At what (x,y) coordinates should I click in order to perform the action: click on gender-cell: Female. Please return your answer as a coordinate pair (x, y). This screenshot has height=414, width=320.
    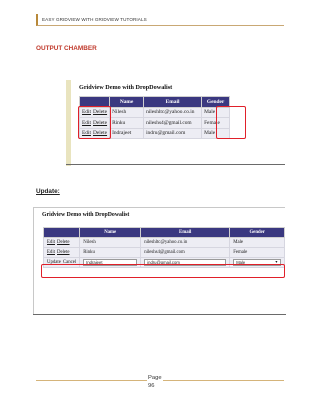
    Looking at the image, I should click on (257, 252).